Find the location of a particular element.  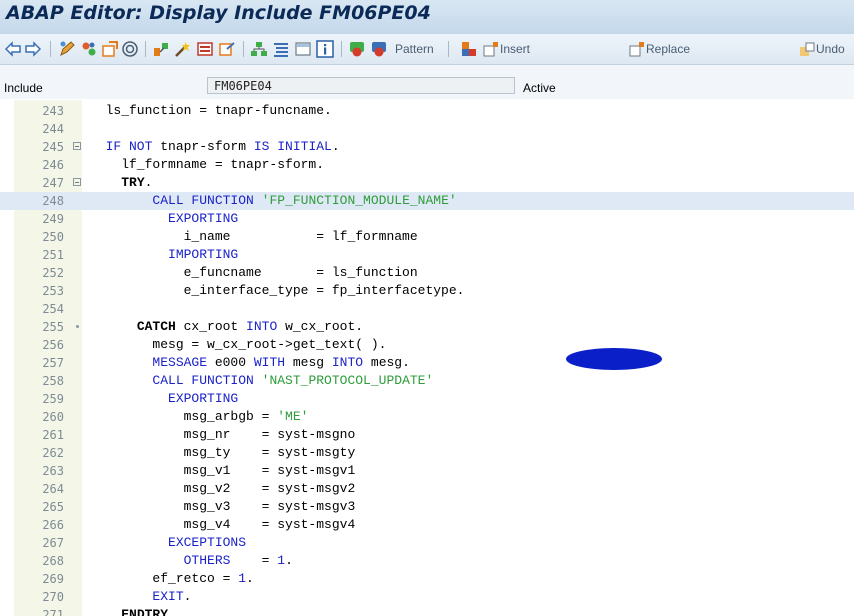

replace-button: Replace is located at coordinates (668, 49).